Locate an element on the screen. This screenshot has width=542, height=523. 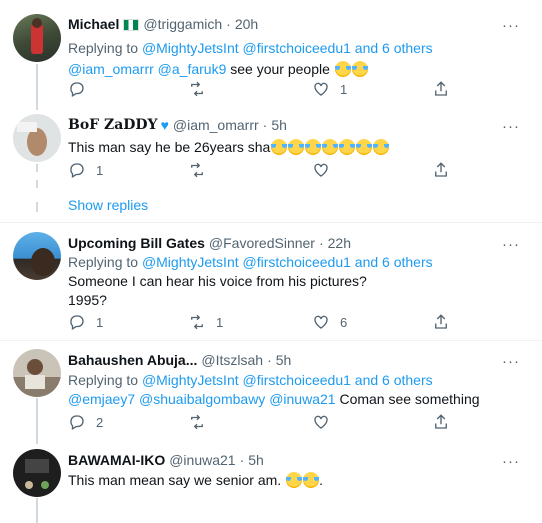
timestamp: 22h is located at coordinates (339, 243).